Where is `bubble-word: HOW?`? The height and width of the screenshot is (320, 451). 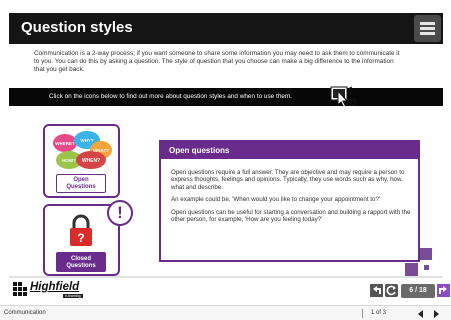 bubble-word: HOW? is located at coordinates (69, 160).